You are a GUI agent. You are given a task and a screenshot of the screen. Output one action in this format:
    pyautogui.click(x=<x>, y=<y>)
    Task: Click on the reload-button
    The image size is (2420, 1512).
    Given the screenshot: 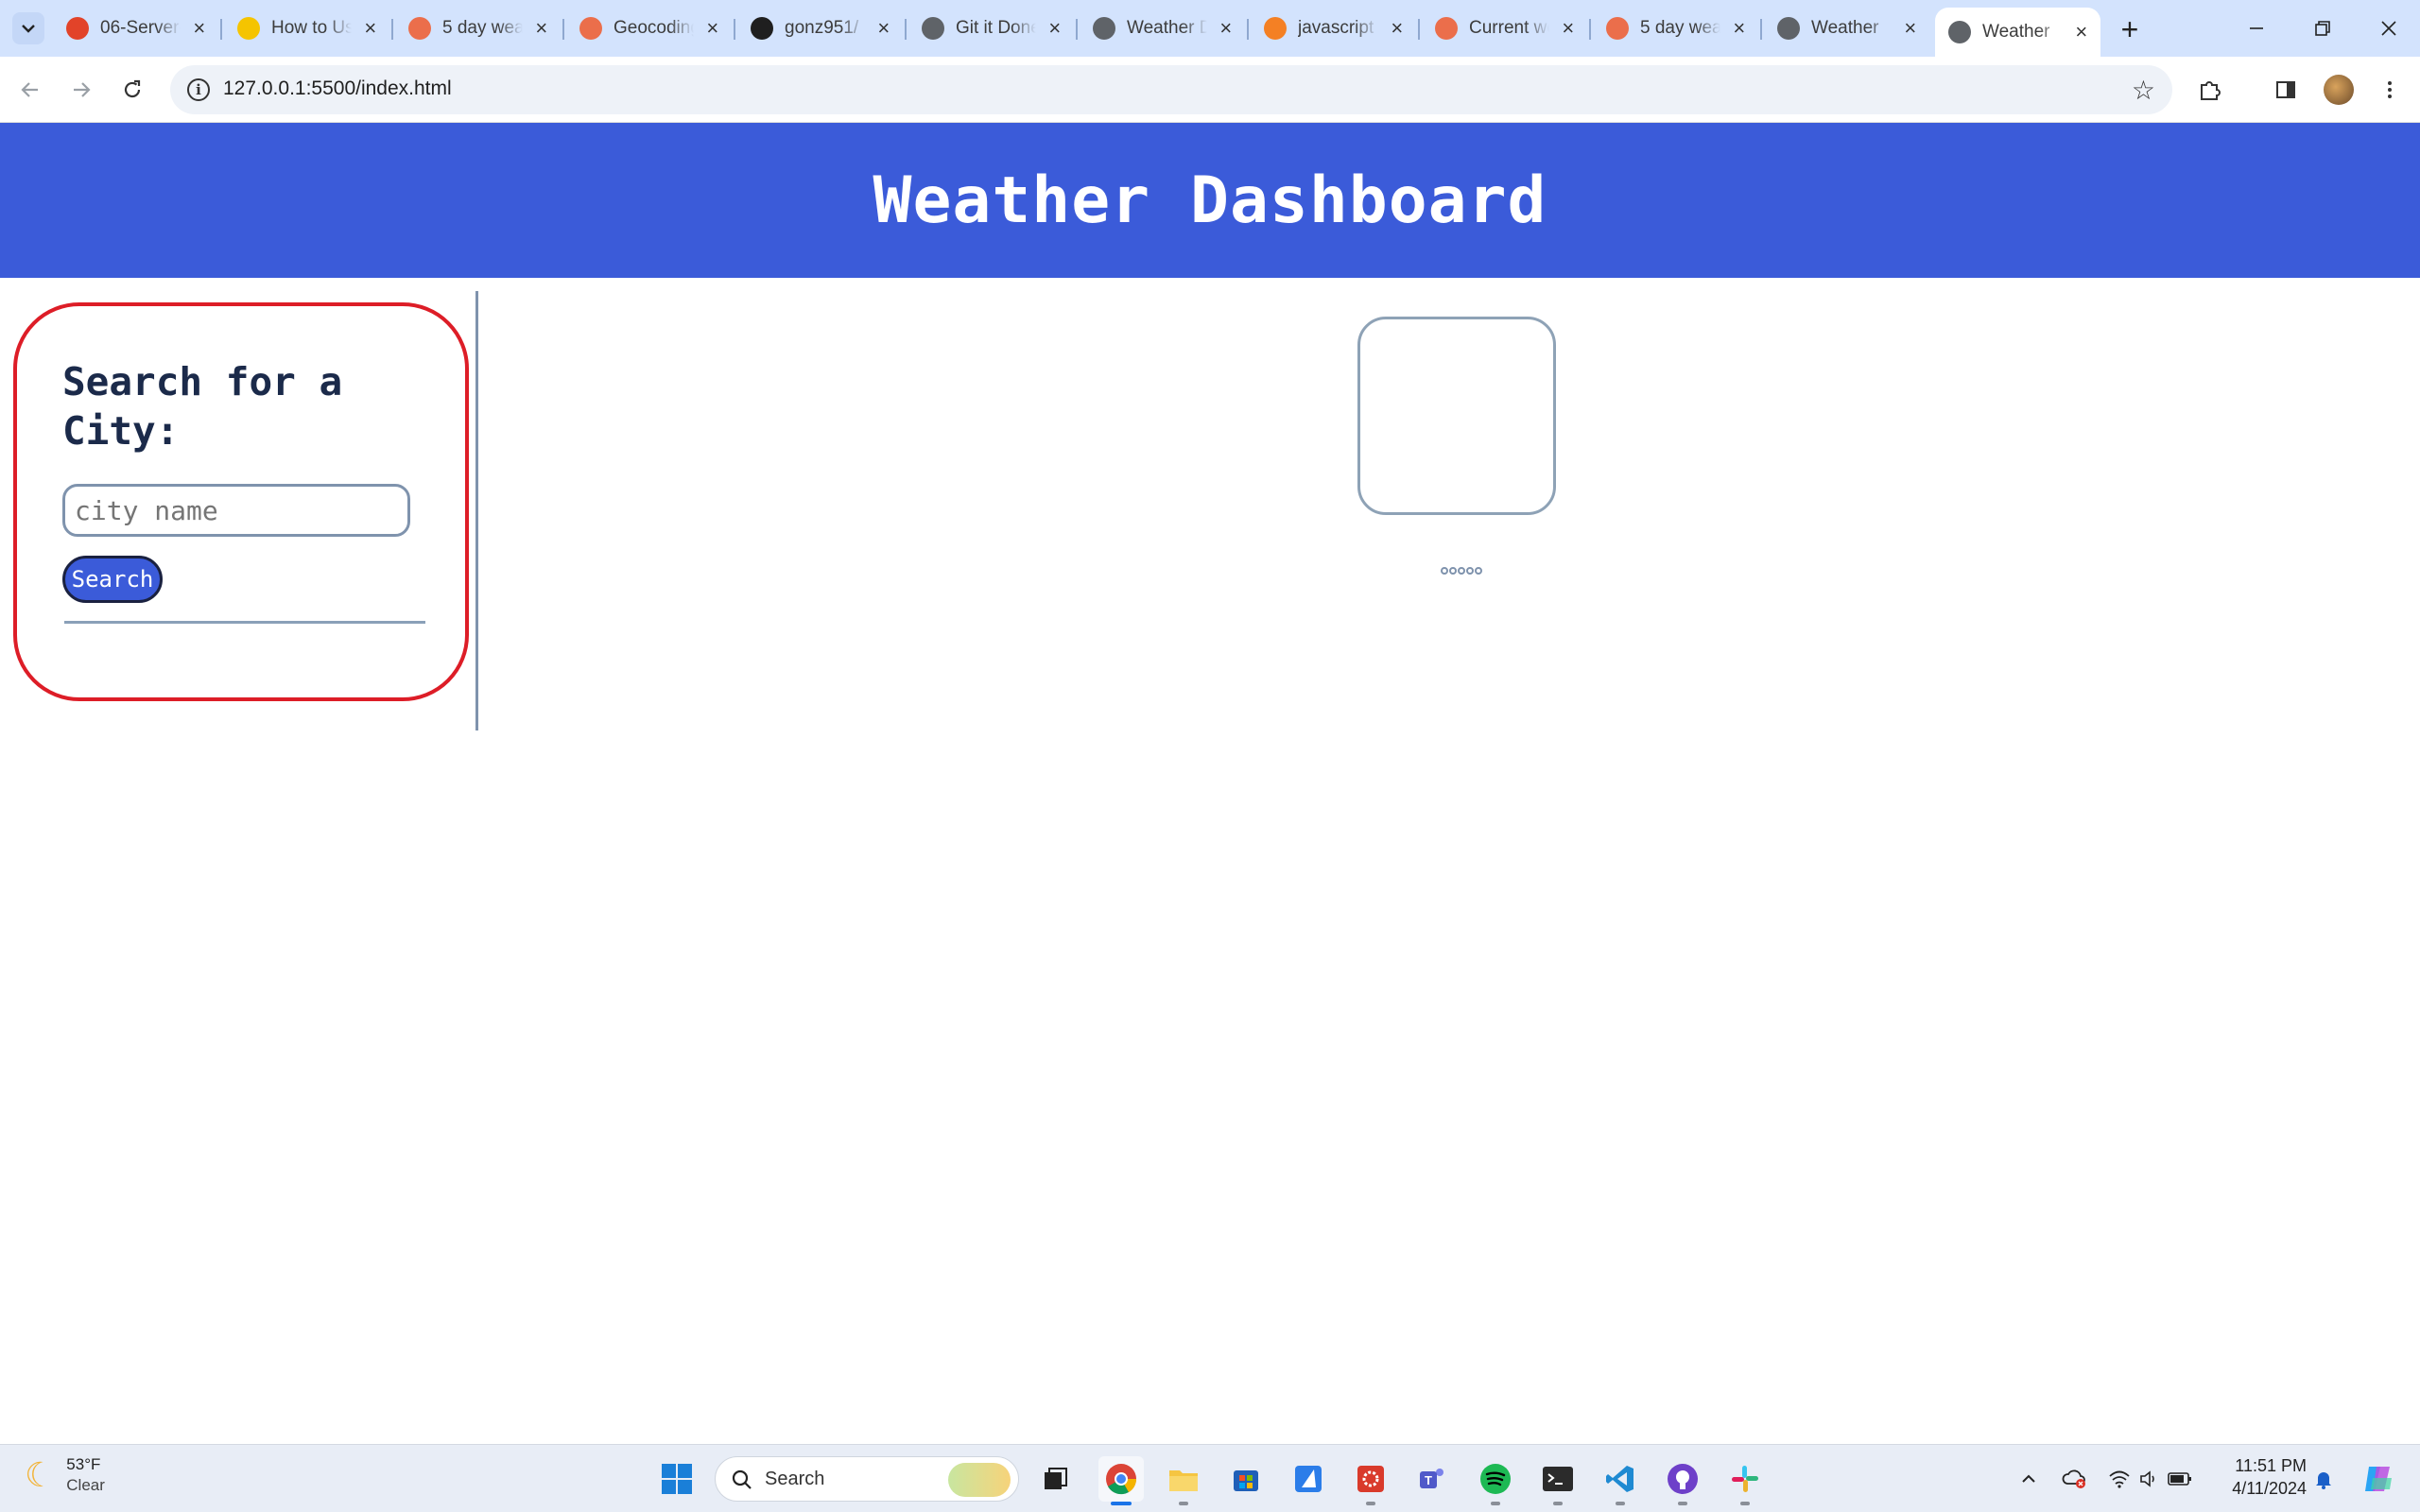 What is the action you would take?
    pyautogui.click(x=132, y=90)
    